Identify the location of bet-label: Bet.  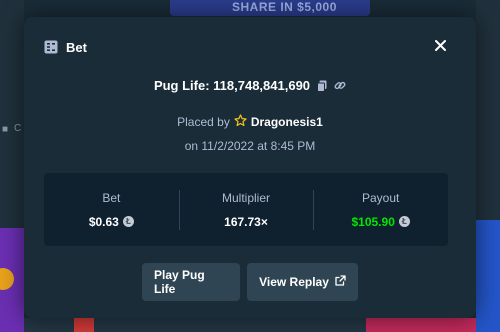
(111, 197).